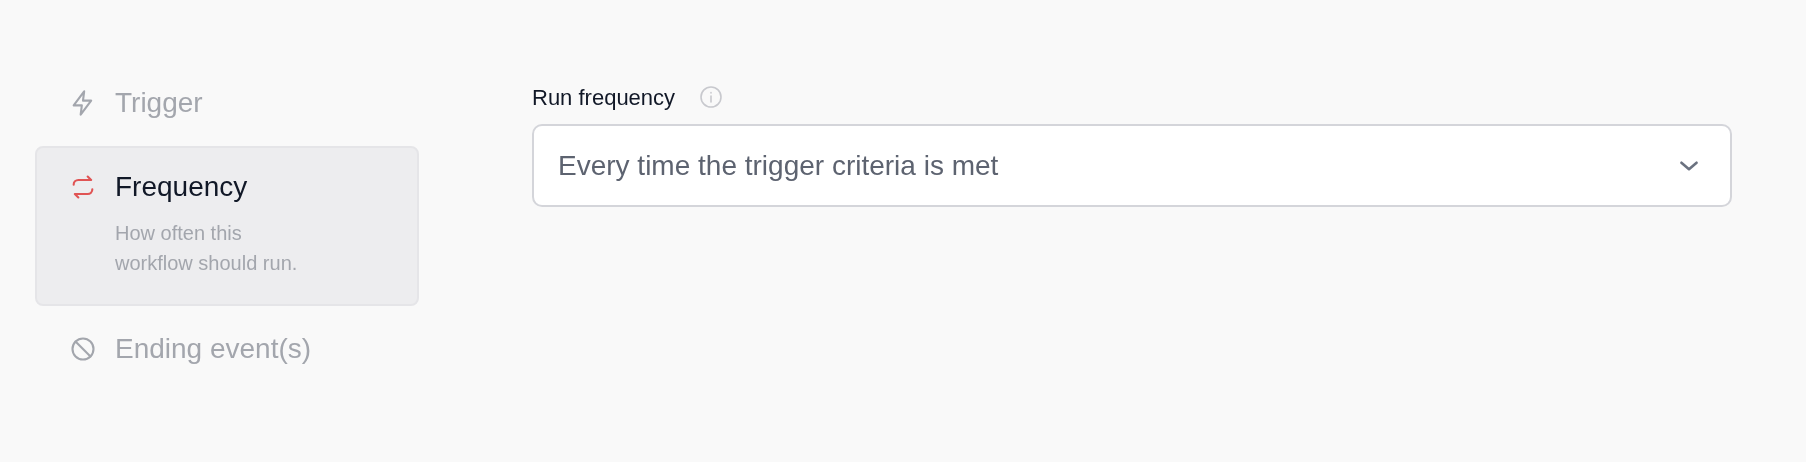 This screenshot has width=1806, height=462. What do you see at coordinates (604, 97) in the screenshot?
I see `field-label: Run frequency` at bounding box center [604, 97].